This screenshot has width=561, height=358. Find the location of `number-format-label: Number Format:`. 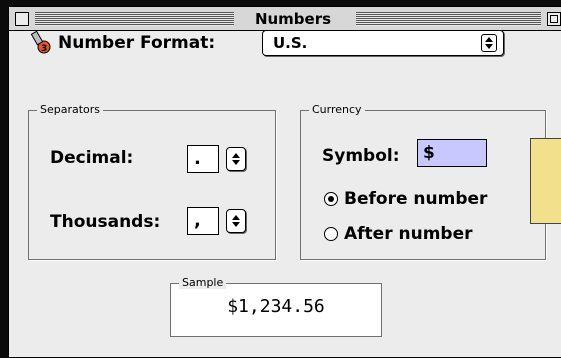

number-format-label: Number Format: is located at coordinates (137, 43).